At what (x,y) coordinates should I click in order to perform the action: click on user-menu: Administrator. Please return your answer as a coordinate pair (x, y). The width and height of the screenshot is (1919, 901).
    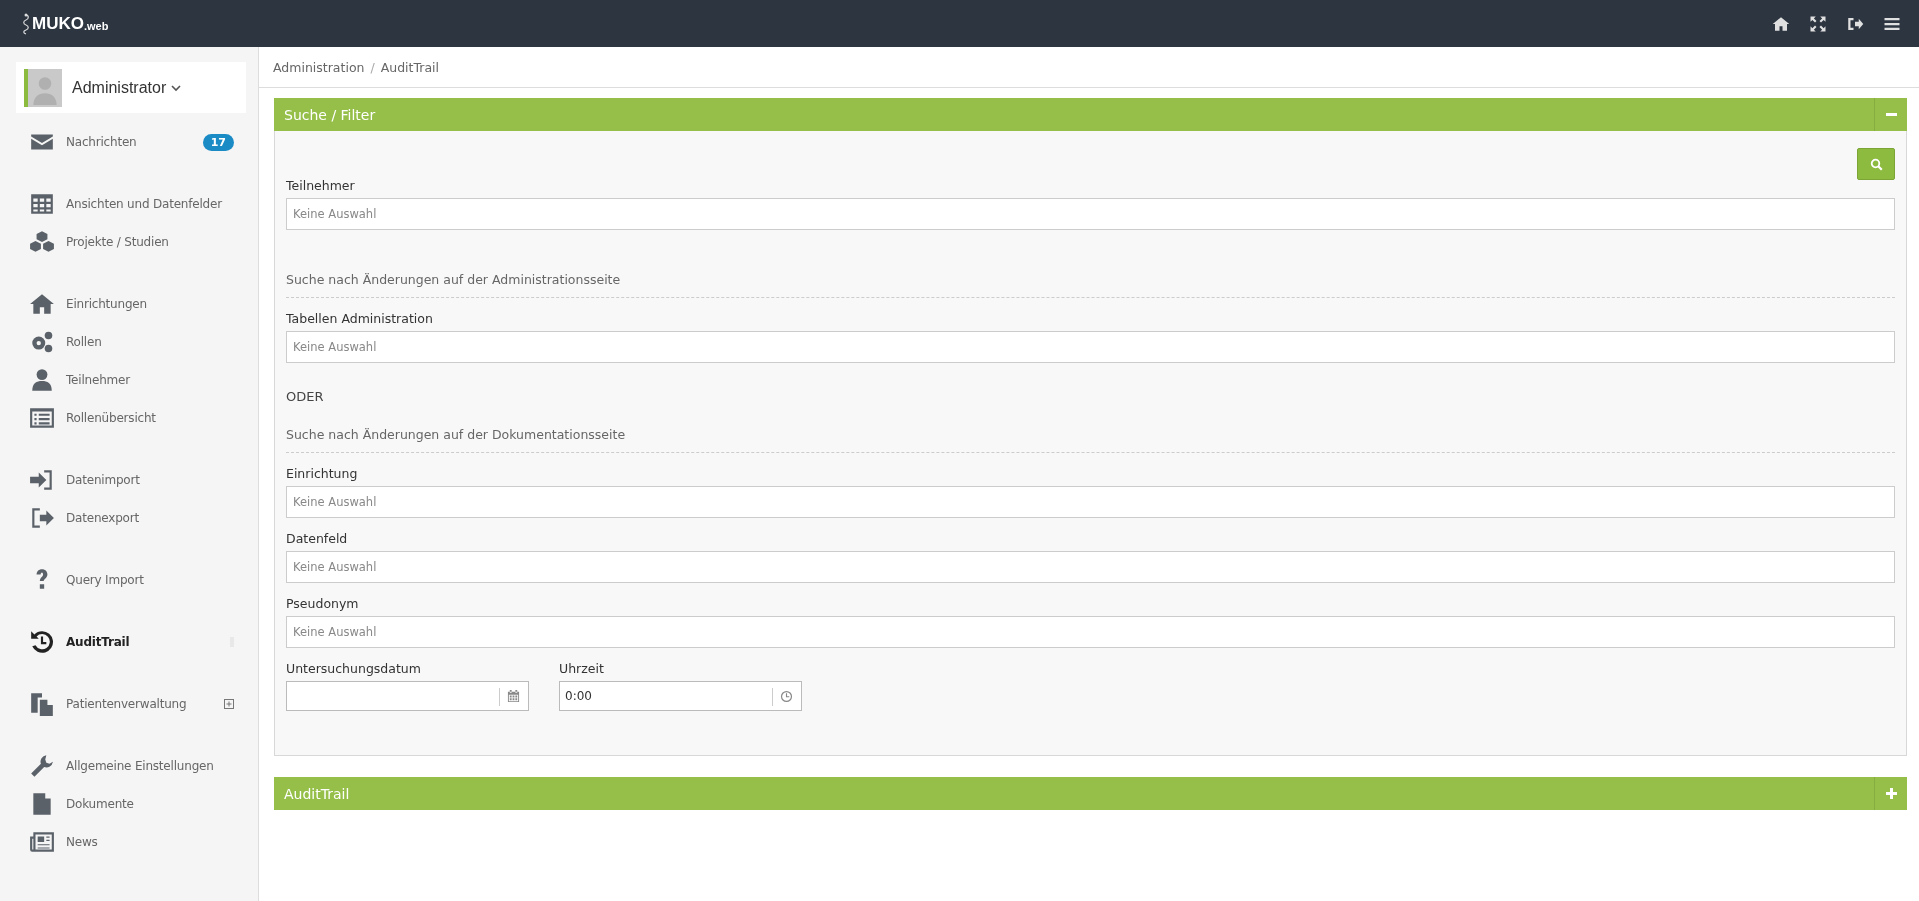
    Looking at the image, I should click on (131, 87).